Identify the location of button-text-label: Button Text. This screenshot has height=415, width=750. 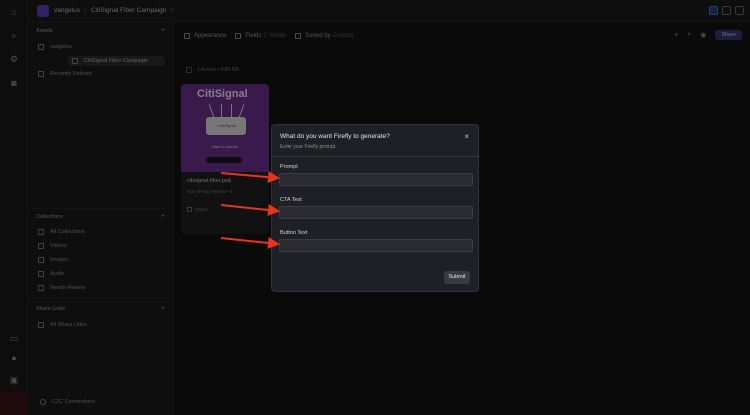
(294, 233).